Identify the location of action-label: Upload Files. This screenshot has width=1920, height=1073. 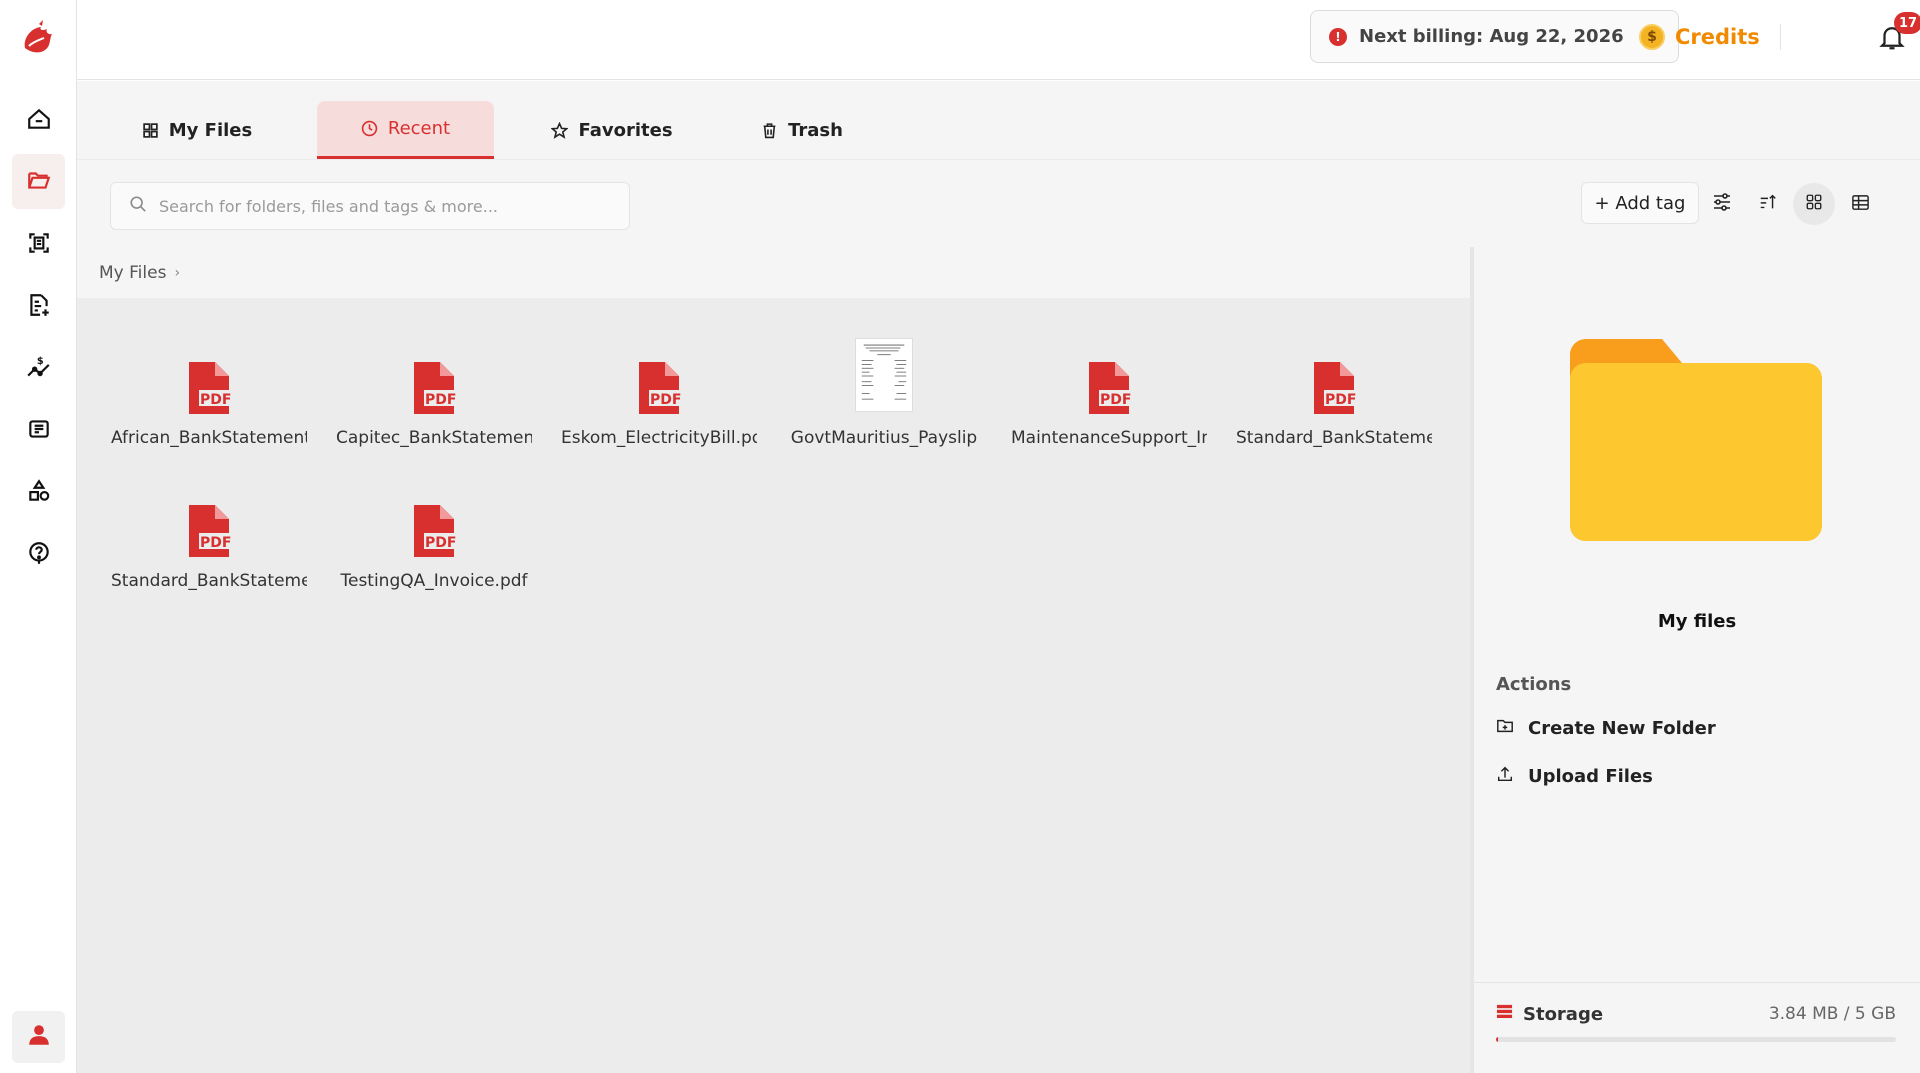
(1590, 776).